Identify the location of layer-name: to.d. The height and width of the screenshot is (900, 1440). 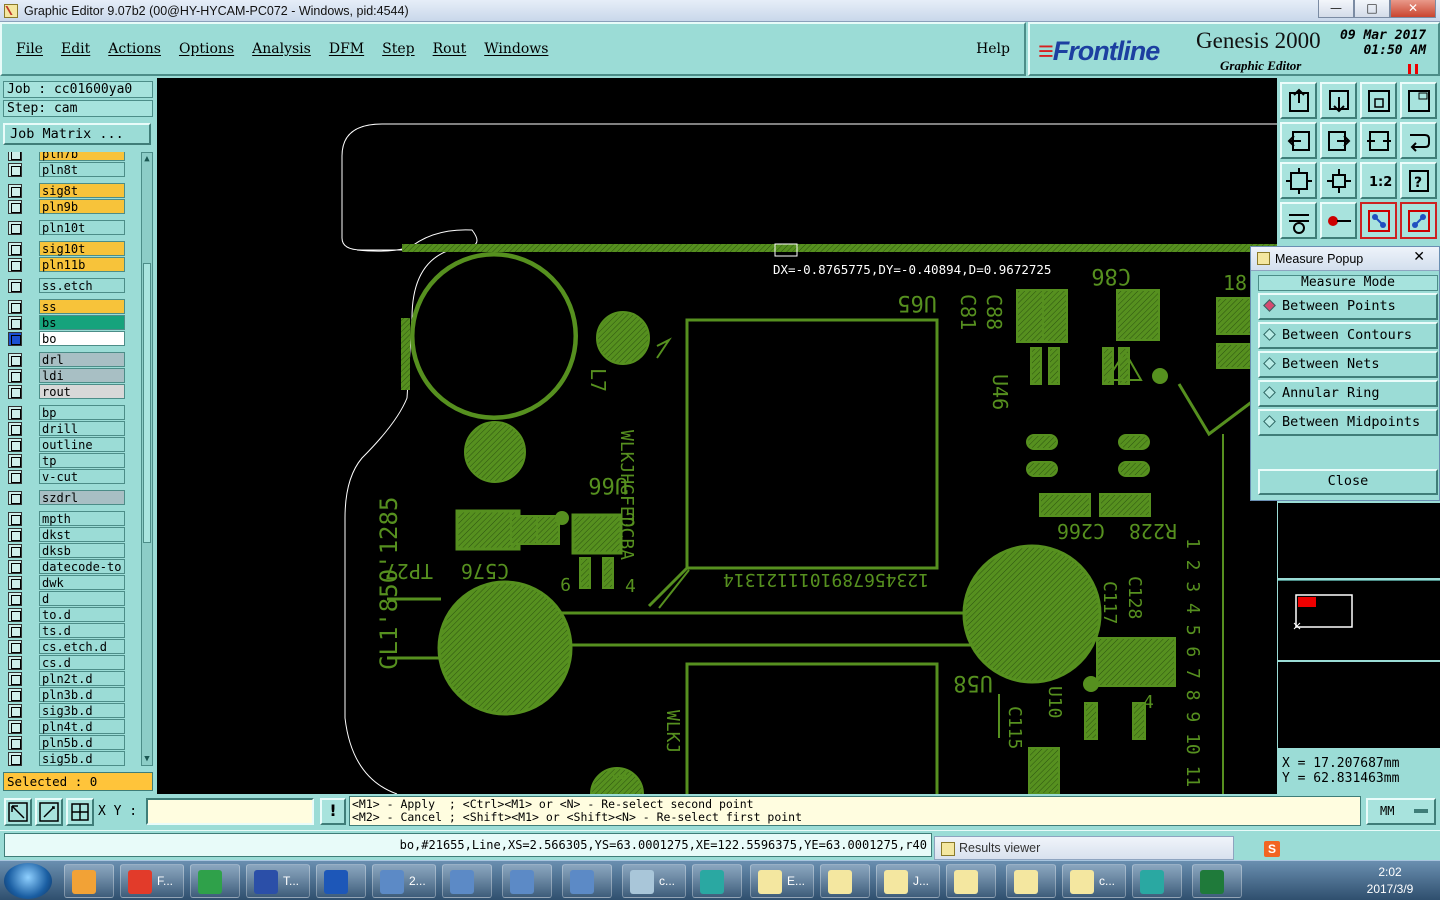
(82, 614).